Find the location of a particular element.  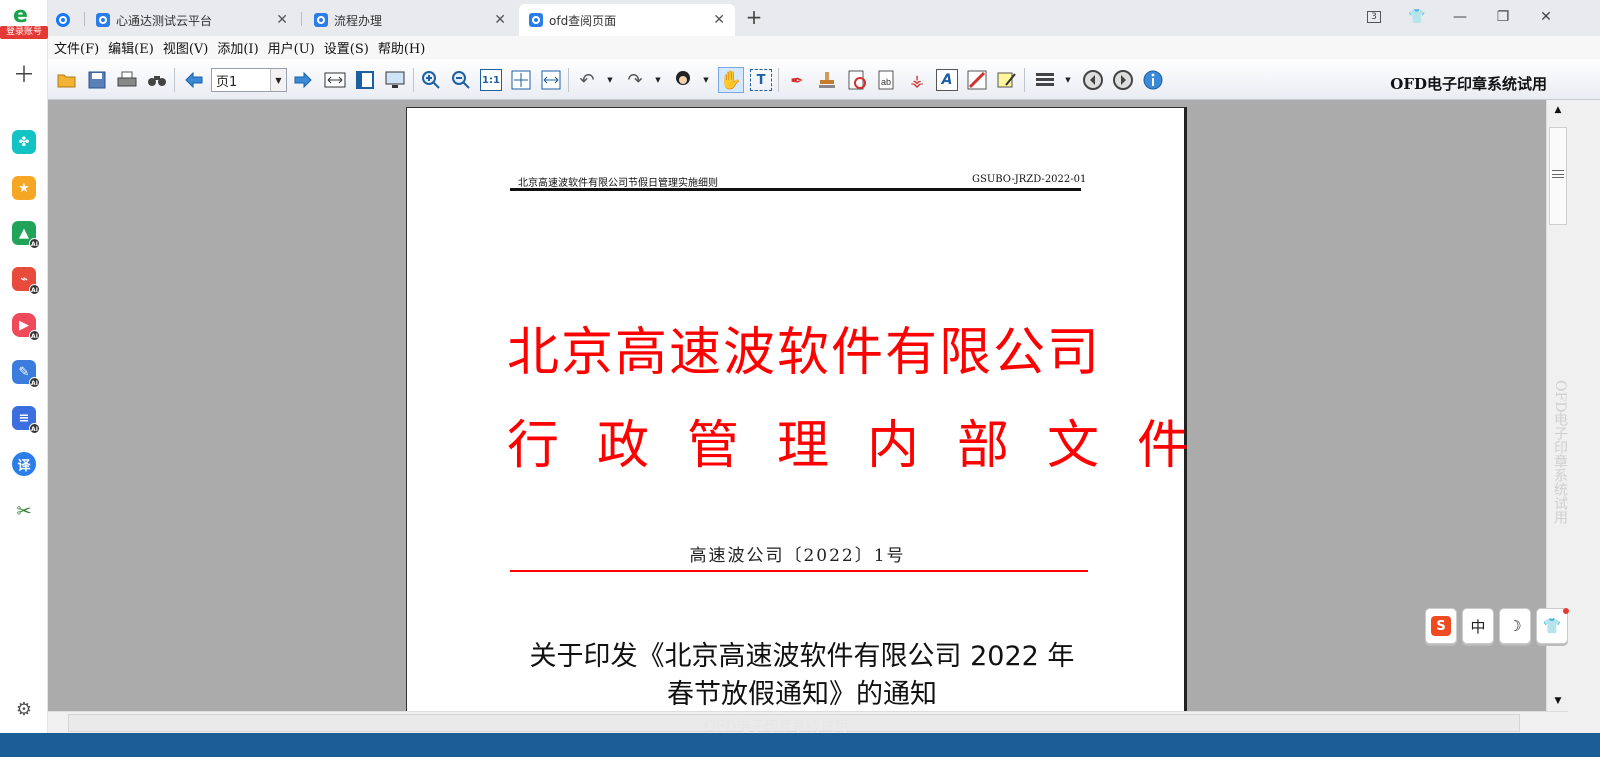

menu-user: 用户(U) is located at coordinates (291, 47).